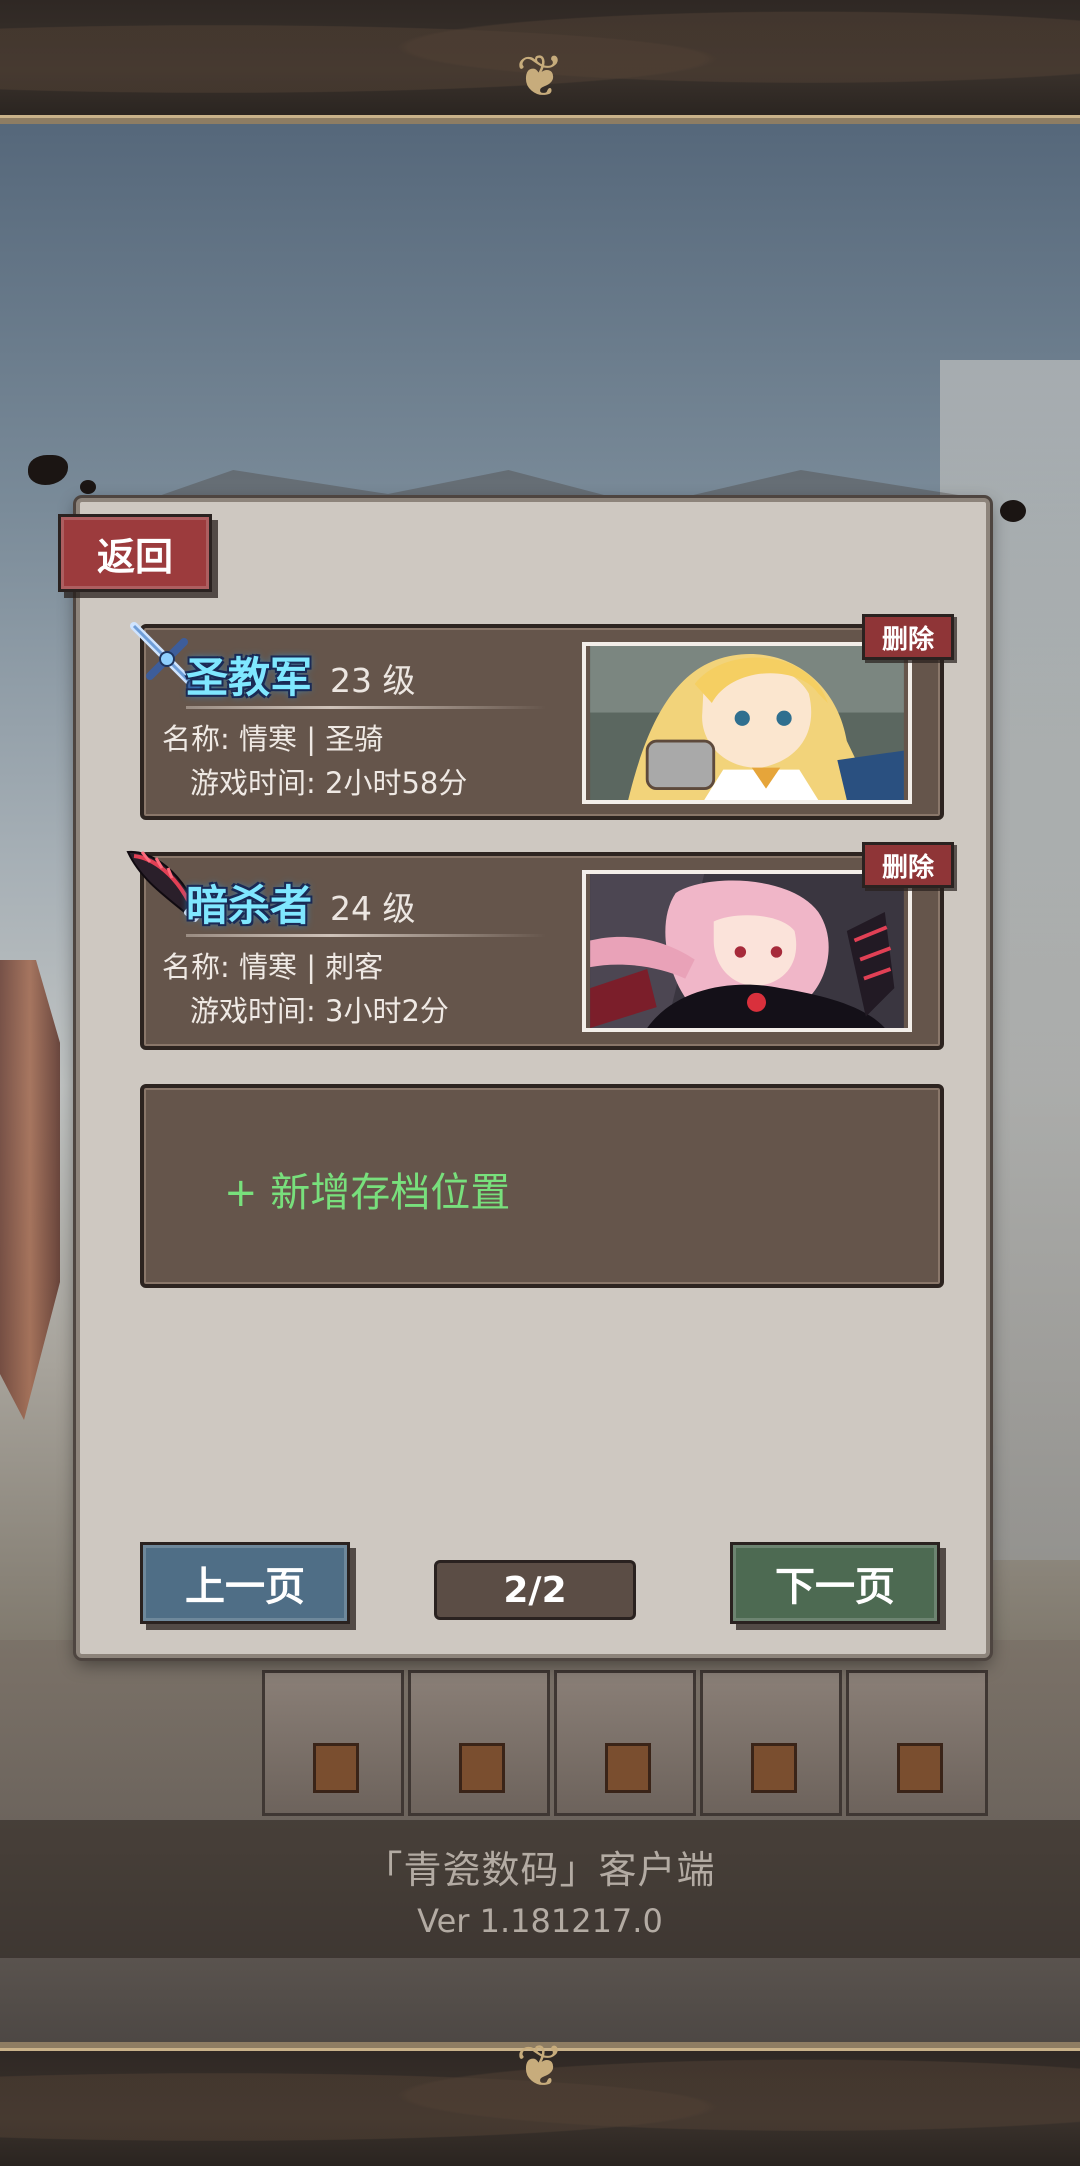  Describe the element at coordinates (367, 1193) in the screenshot. I see `add-save-slot-label: + 新增存档位置` at that location.